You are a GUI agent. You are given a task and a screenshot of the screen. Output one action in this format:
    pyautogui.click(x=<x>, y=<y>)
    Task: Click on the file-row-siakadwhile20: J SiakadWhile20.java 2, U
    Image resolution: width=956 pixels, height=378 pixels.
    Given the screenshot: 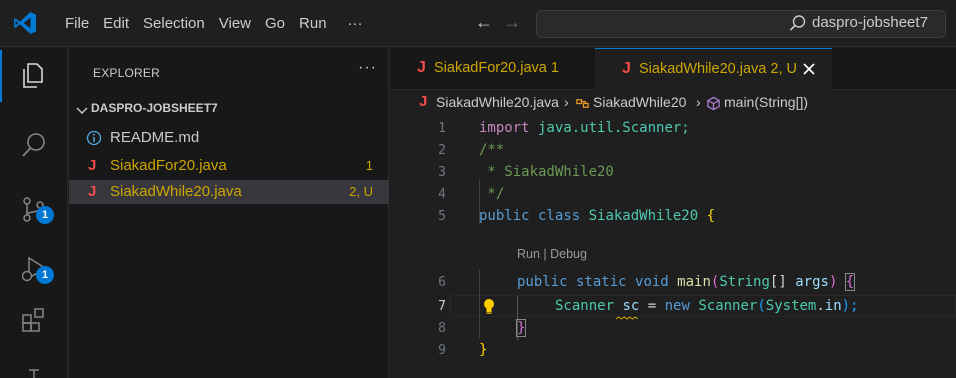 What is the action you would take?
    pyautogui.click(x=229, y=192)
    